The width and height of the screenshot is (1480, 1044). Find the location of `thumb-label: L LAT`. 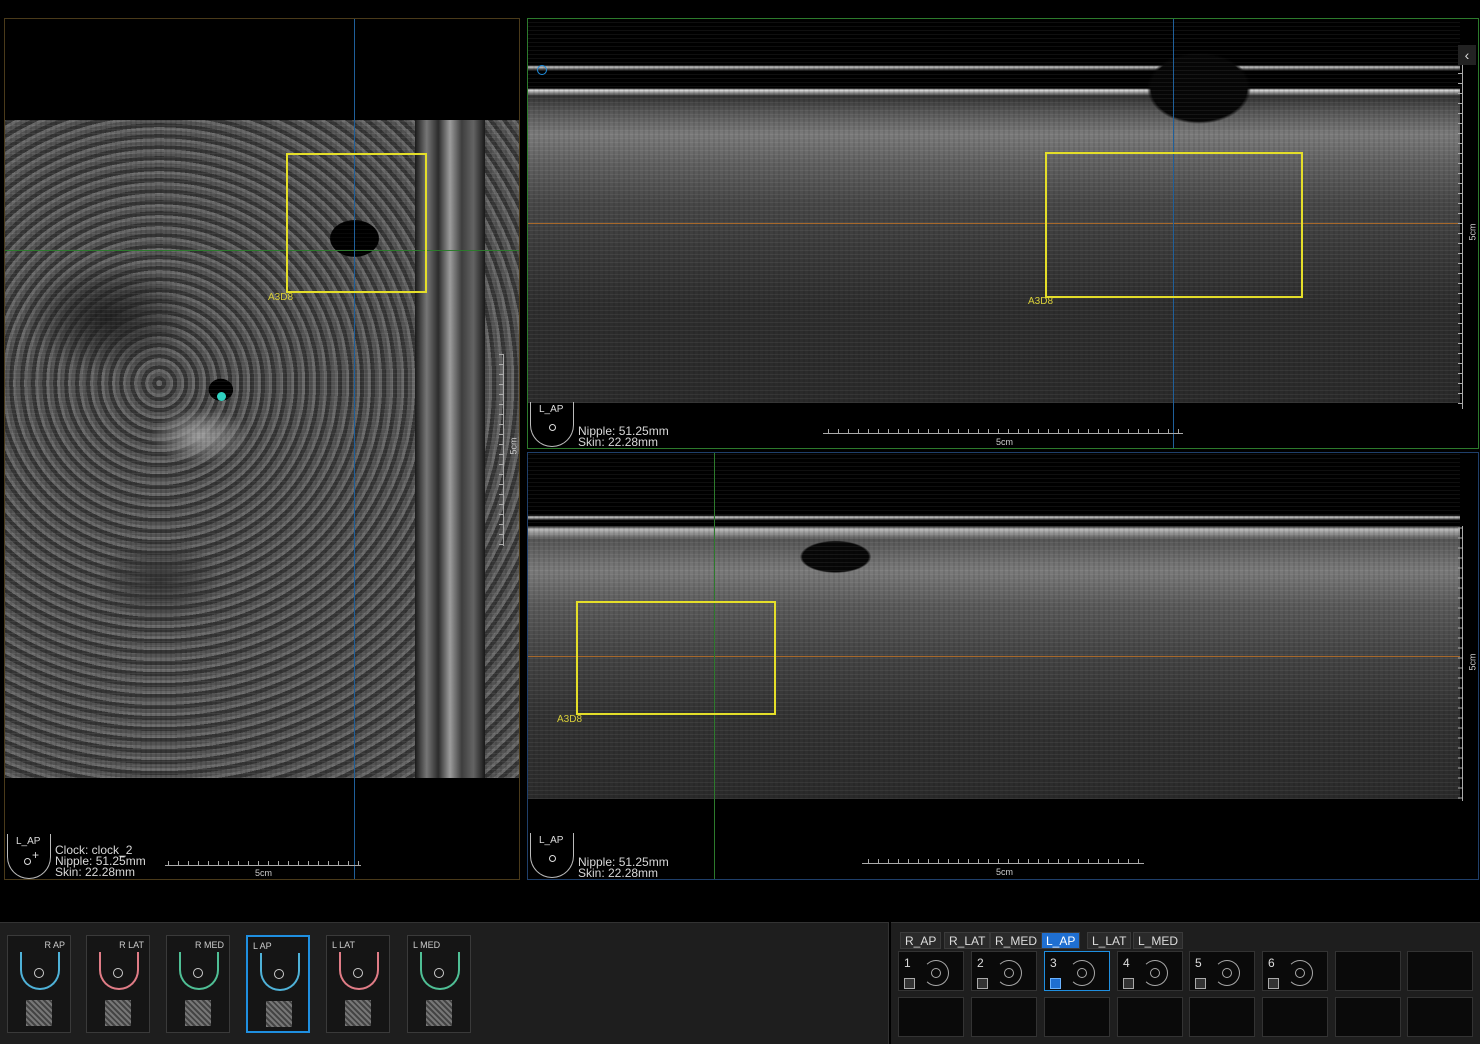

thumb-label: L LAT is located at coordinates (344, 945).